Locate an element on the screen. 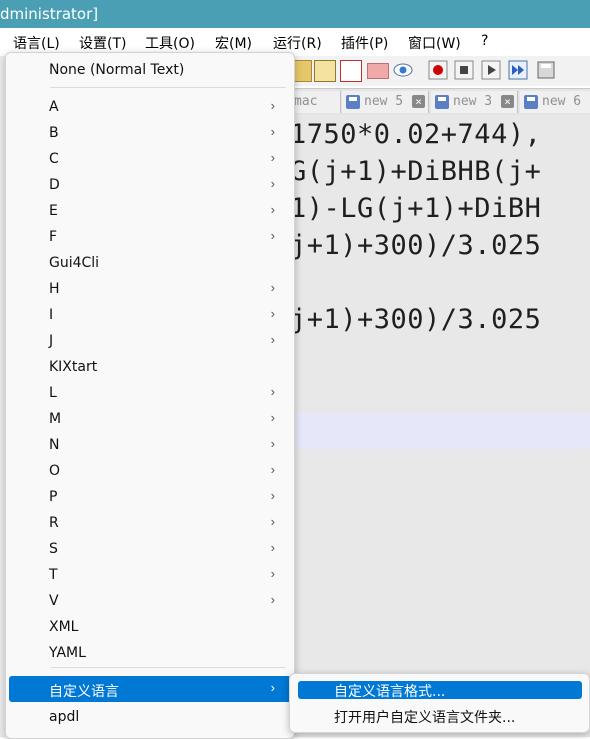 This screenshot has width=590, height=739. language-menu-item: O › is located at coordinates (150, 471).